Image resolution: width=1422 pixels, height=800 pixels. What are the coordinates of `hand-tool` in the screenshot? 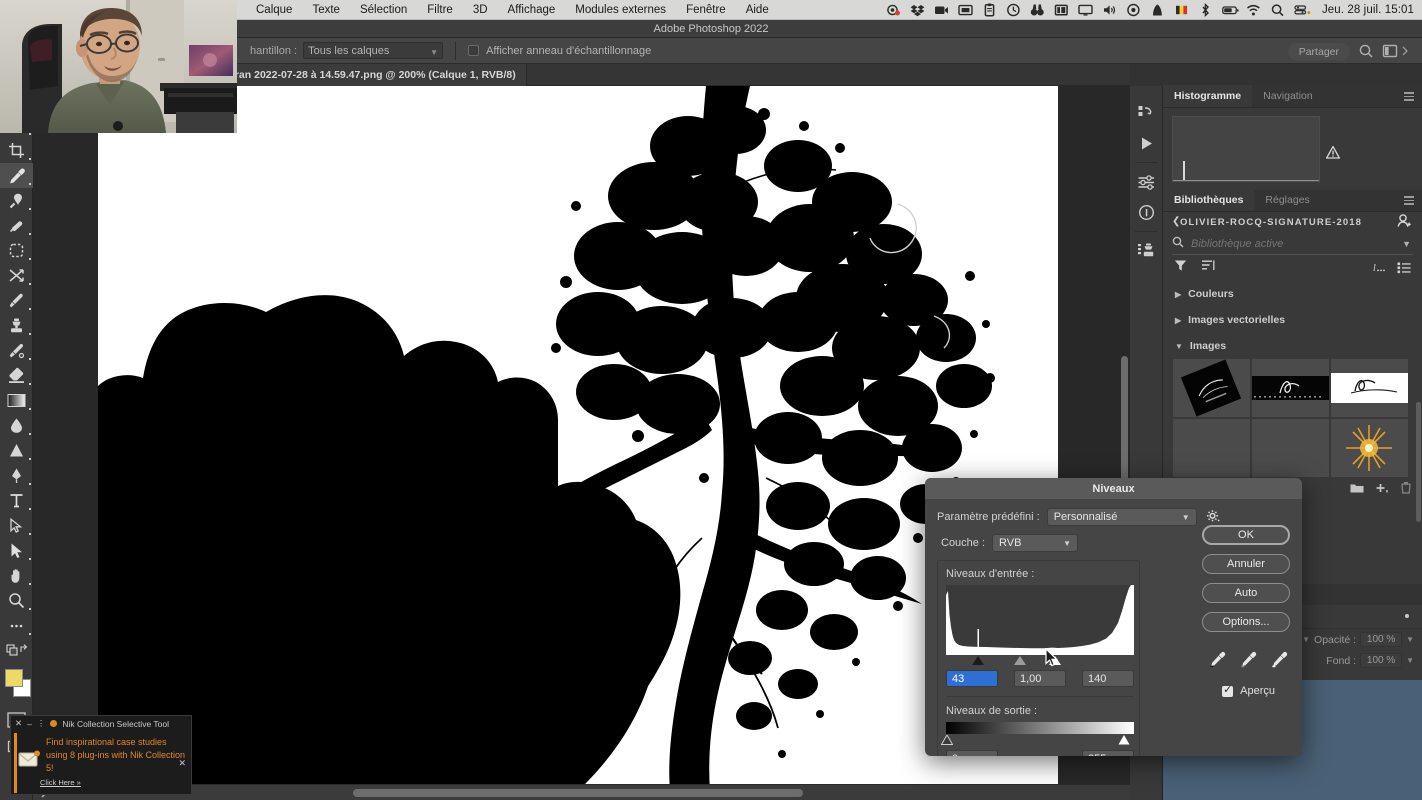 It's located at (16, 575).